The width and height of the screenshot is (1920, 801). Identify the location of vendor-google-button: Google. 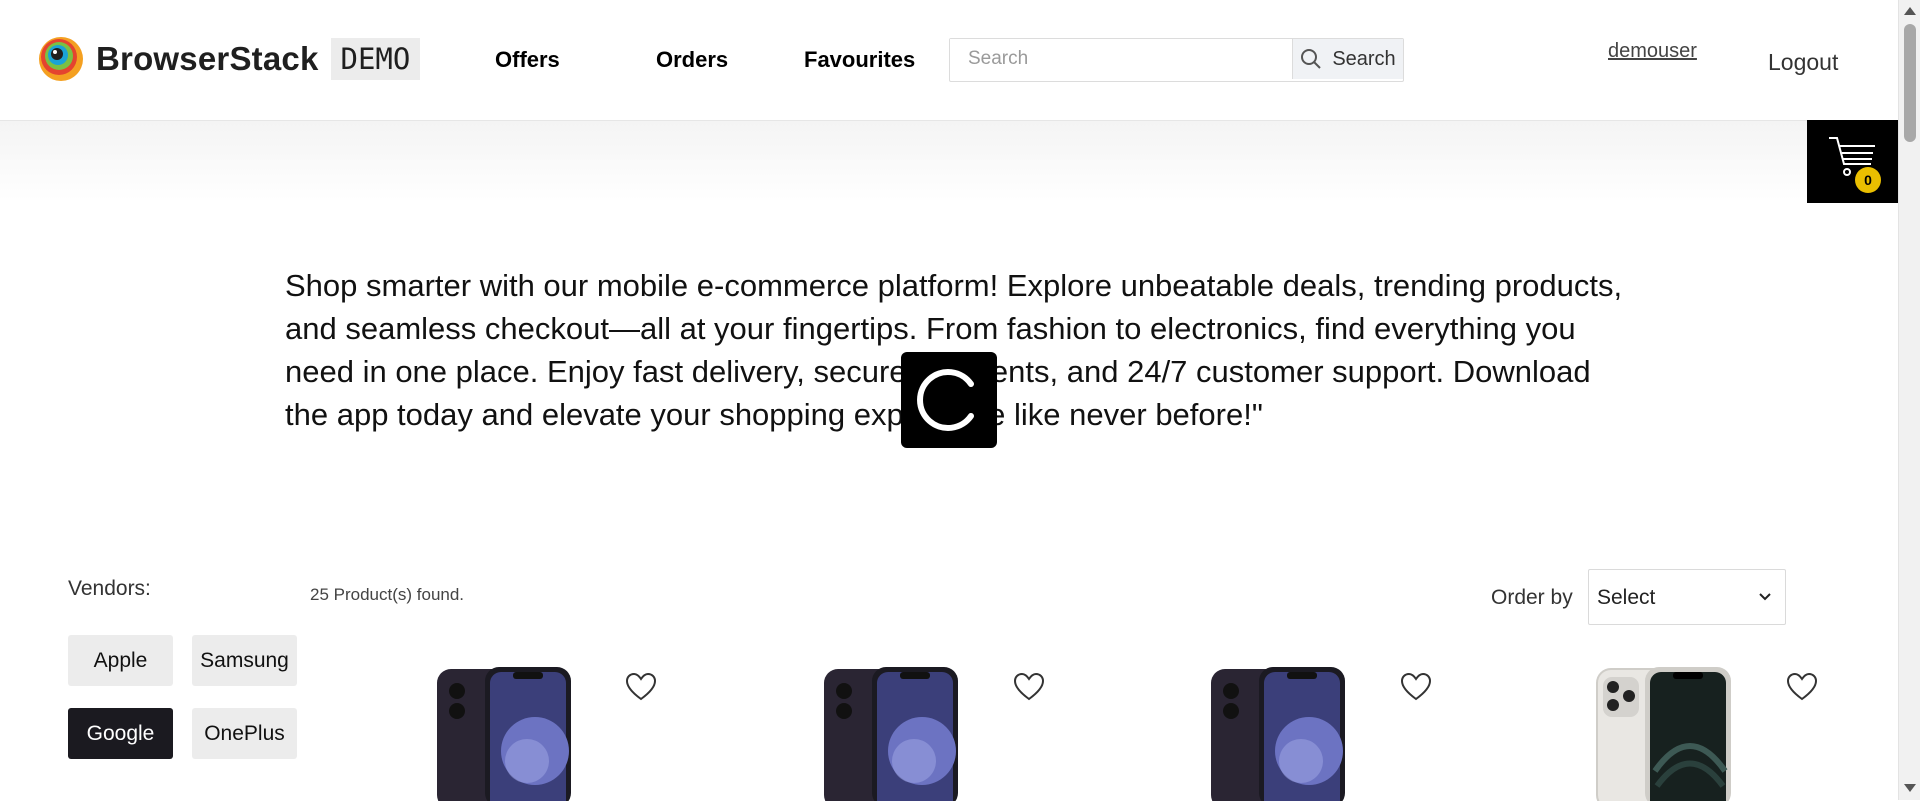
(120, 733).